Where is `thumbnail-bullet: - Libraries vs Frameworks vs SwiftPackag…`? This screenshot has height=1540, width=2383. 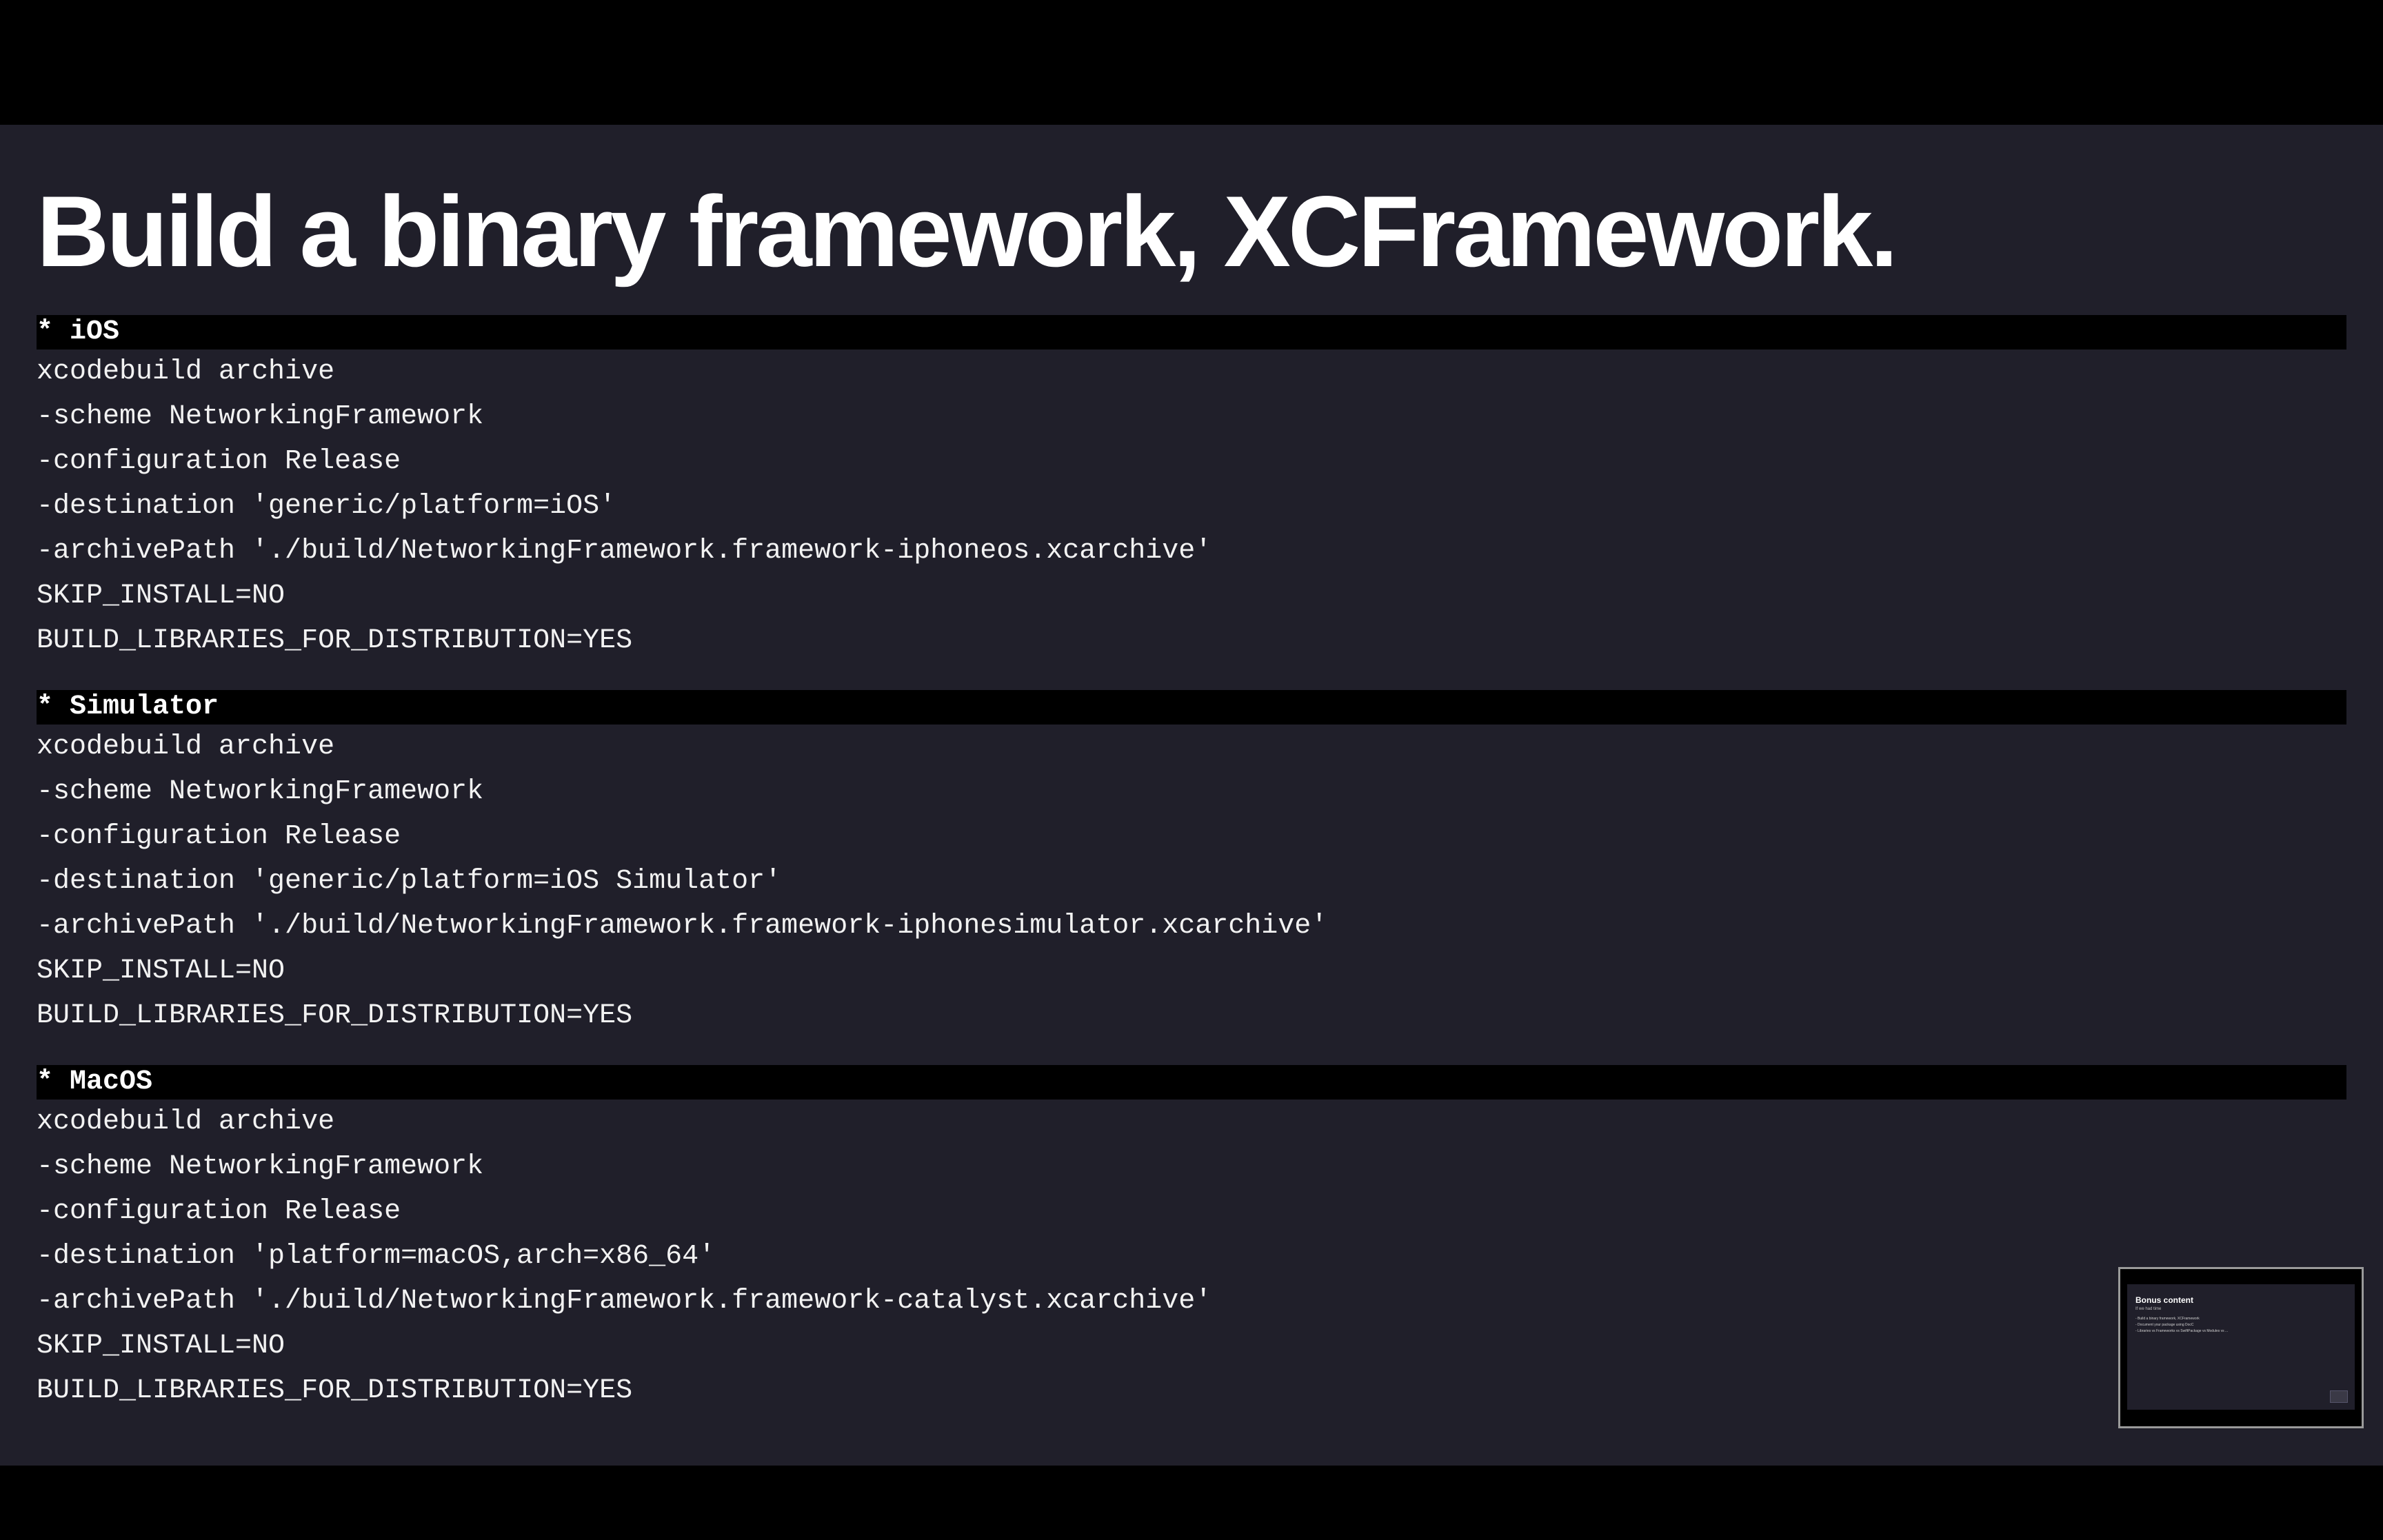 thumbnail-bullet: - Libraries vs Frameworks vs SwiftPackag… is located at coordinates (2182, 1331).